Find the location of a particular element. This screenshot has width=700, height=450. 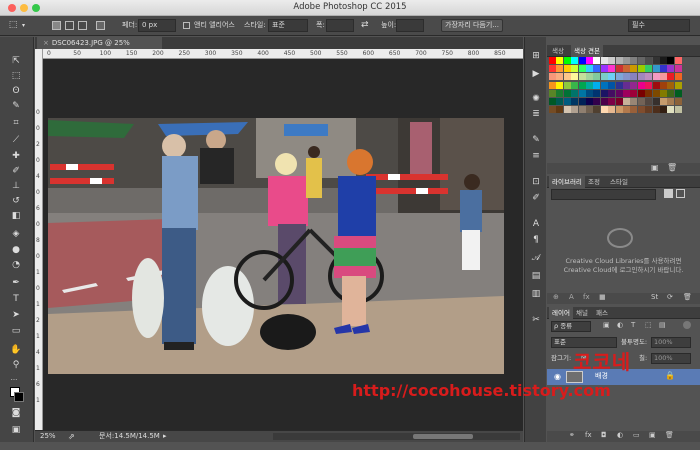

background-color-swatch is located at coordinates (19, 397).